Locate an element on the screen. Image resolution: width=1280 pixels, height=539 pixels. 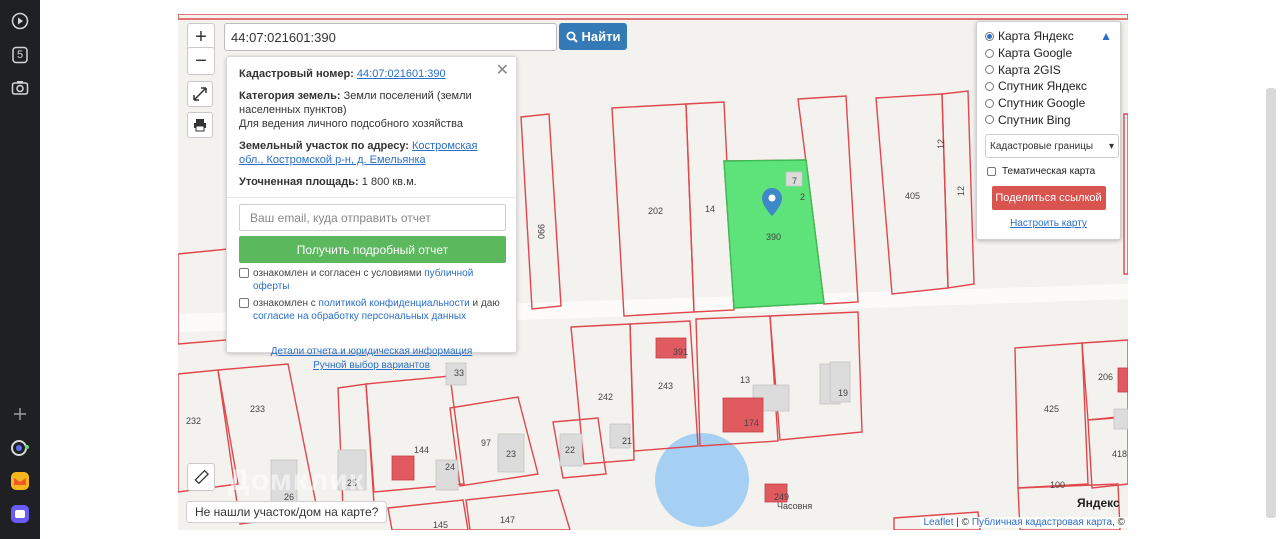
messenger-icon is located at coordinates (20, 514).